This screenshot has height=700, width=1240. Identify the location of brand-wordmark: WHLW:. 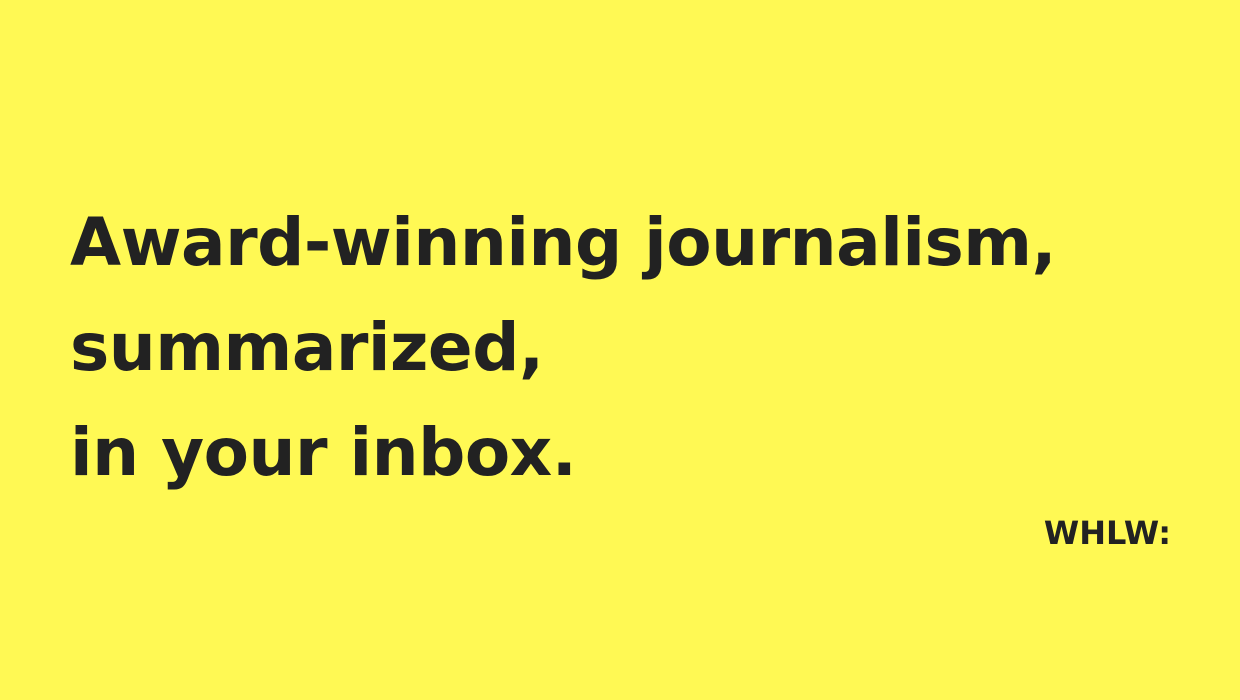
(1107, 533).